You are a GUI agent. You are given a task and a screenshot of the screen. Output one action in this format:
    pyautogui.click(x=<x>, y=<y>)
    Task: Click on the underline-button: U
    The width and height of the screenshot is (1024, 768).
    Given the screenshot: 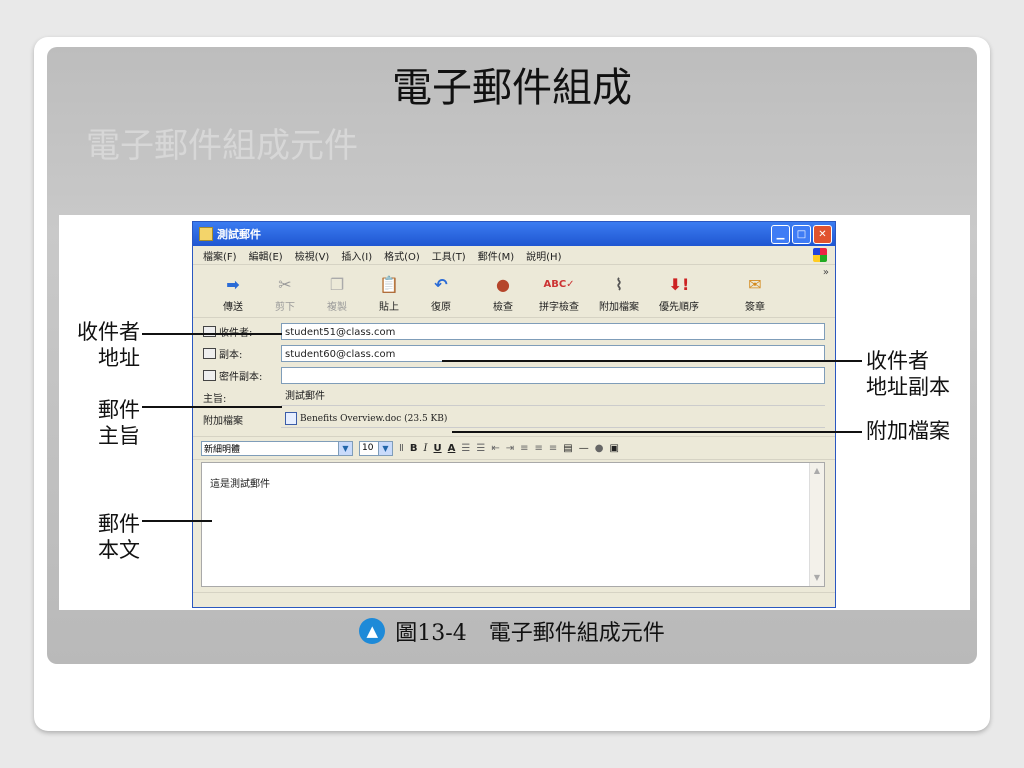 What is the action you would take?
    pyautogui.click(x=438, y=448)
    